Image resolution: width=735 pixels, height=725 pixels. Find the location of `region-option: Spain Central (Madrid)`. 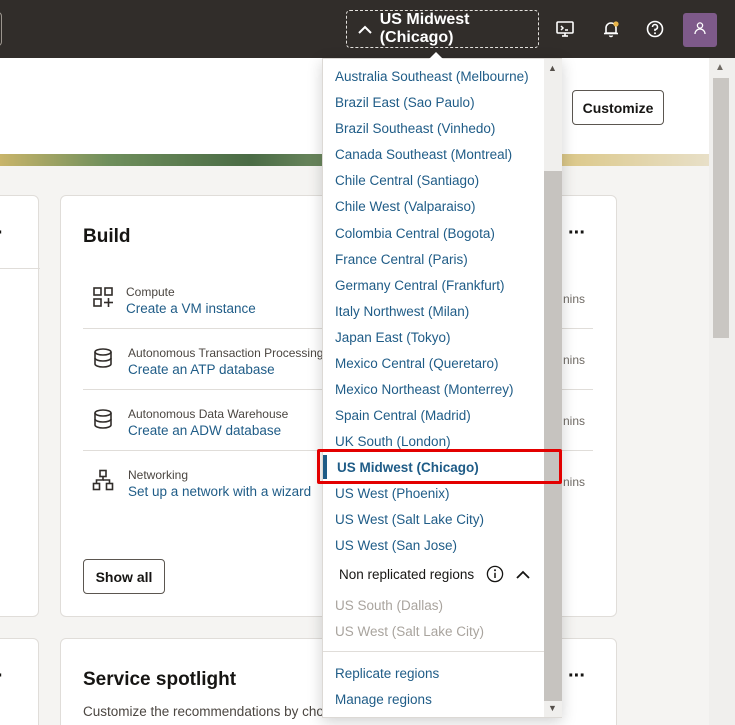

region-option: Spain Central (Madrid) is located at coordinates (403, 415).